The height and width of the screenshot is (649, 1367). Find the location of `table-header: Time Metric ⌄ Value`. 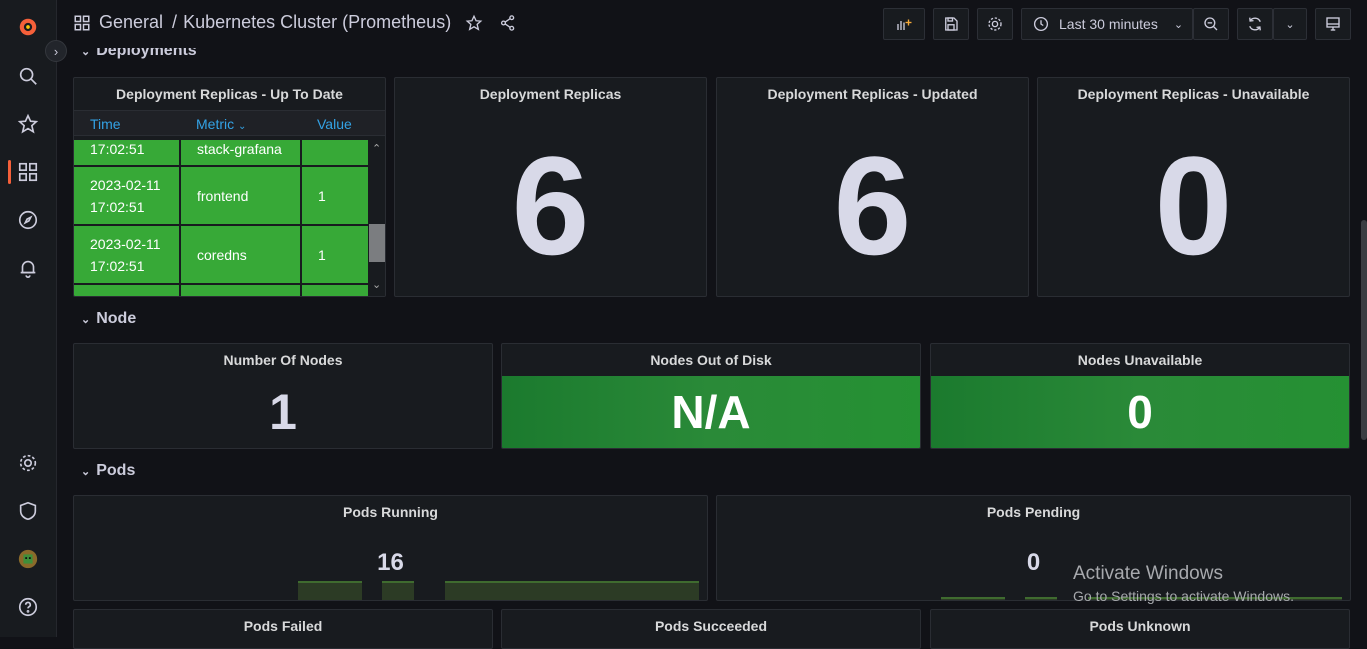

table-header: Time Metric ⌄ Value is located at coordinates (229, 123).